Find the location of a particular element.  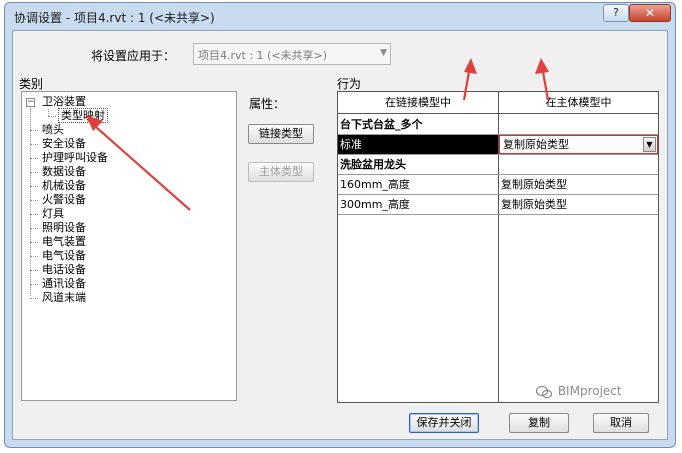

tree-item: 照明设备 is located at coordinates (64, 228).